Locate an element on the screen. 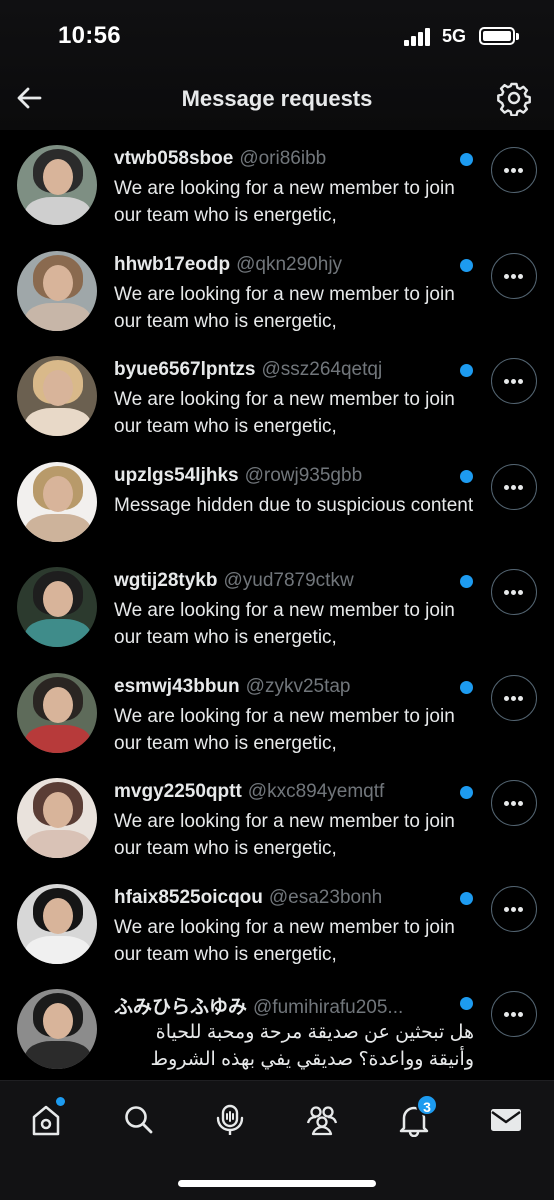 The image size is (554, 1200). user-handle: @ssz264qetqj is located at coordinates (322, 369).